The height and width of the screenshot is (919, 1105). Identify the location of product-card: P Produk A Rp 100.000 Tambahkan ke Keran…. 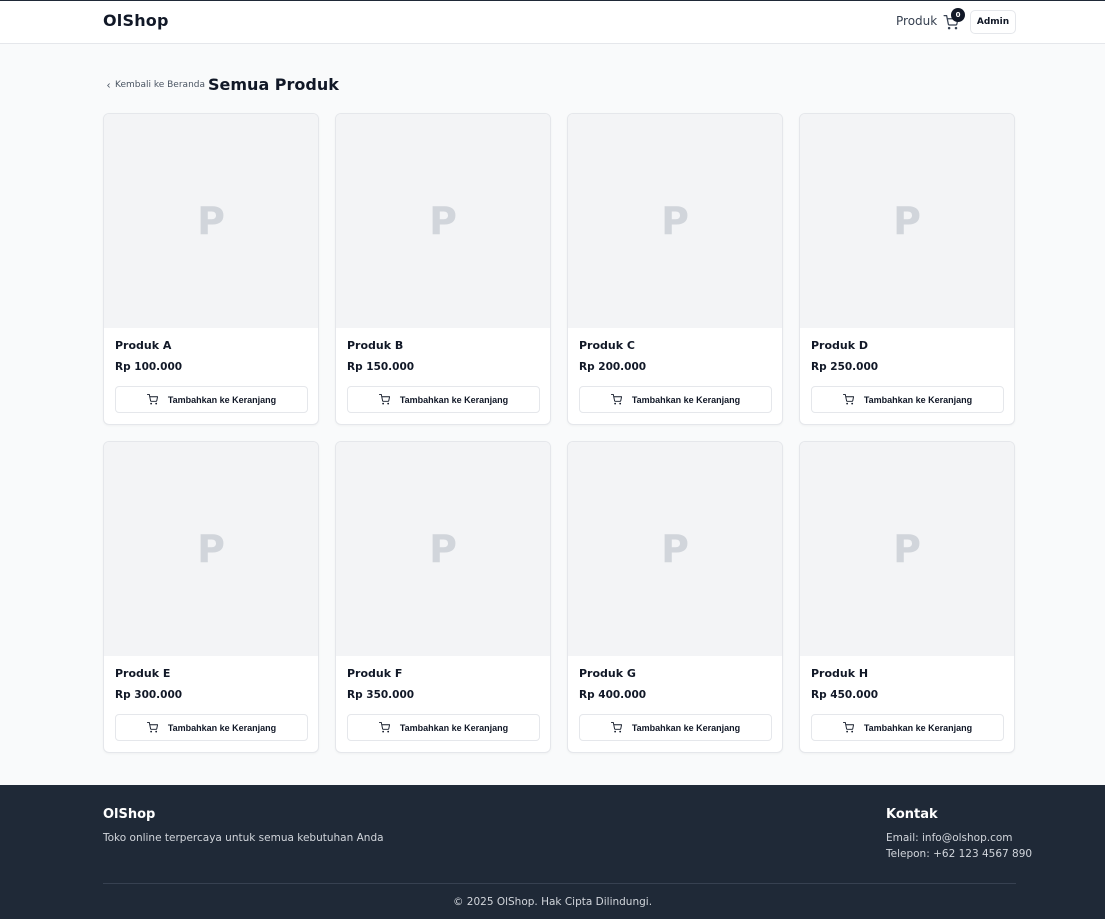
(211, 269).